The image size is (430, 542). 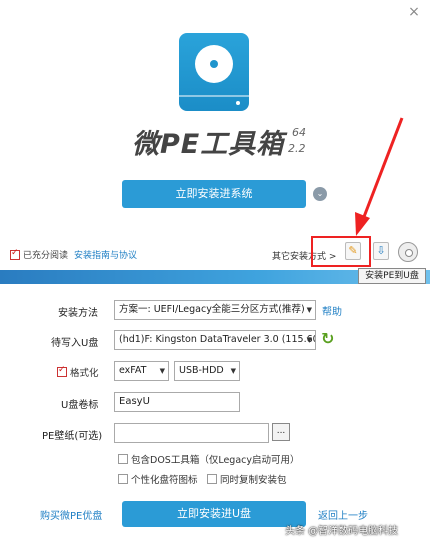 I want to click on install-to-system-button: 立即安装进系统, so click(x=214, y=194).